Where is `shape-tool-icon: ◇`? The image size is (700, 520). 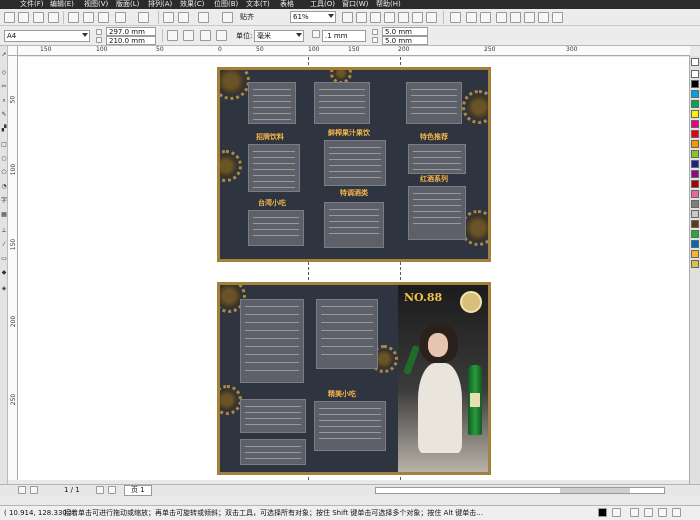 shape-tool-icon: ◇ is located at coordinates (4, 73).